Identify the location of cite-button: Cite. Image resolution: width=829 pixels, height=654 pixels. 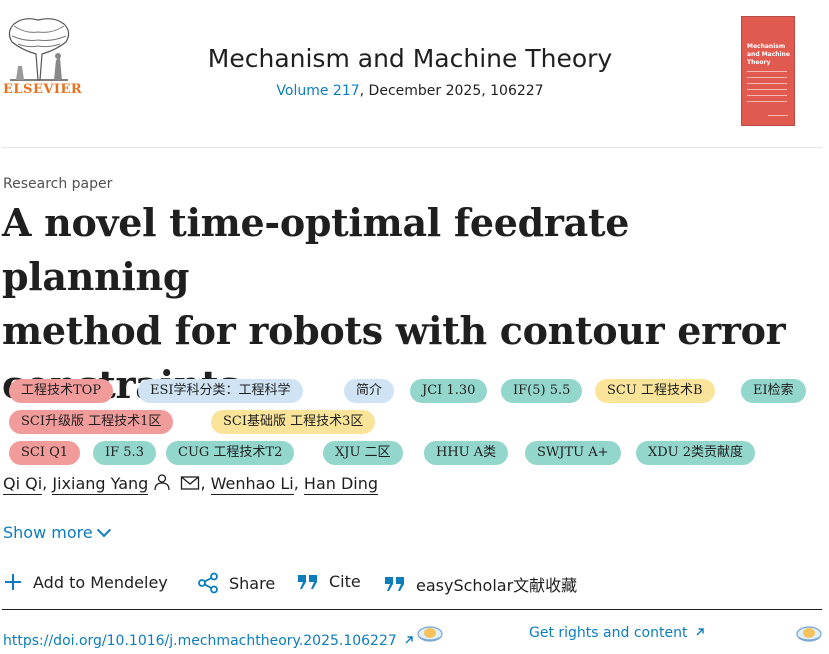
(329, 581).